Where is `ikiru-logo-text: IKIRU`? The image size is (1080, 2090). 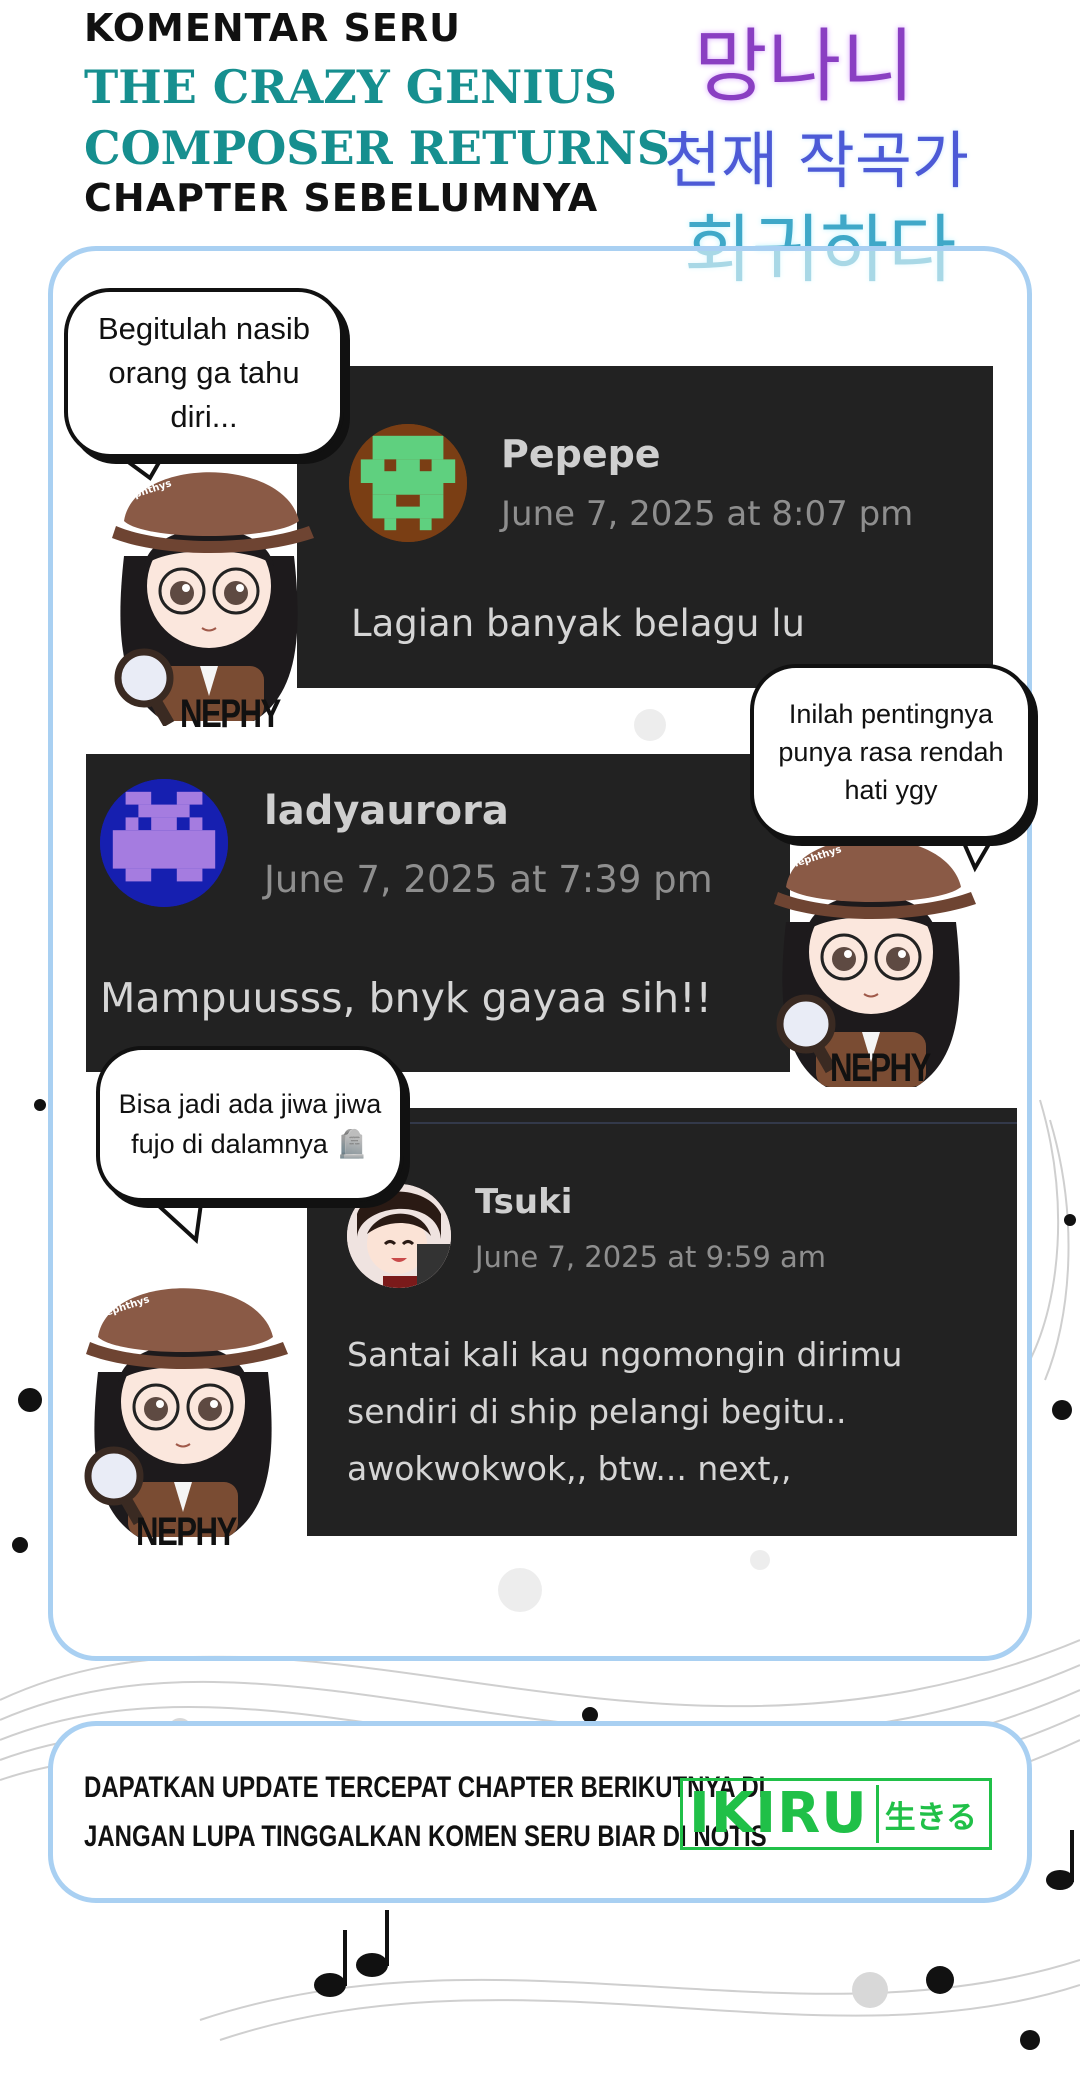 ikiru-logo-text: IKIRU is located at coordinates (778, 1813).